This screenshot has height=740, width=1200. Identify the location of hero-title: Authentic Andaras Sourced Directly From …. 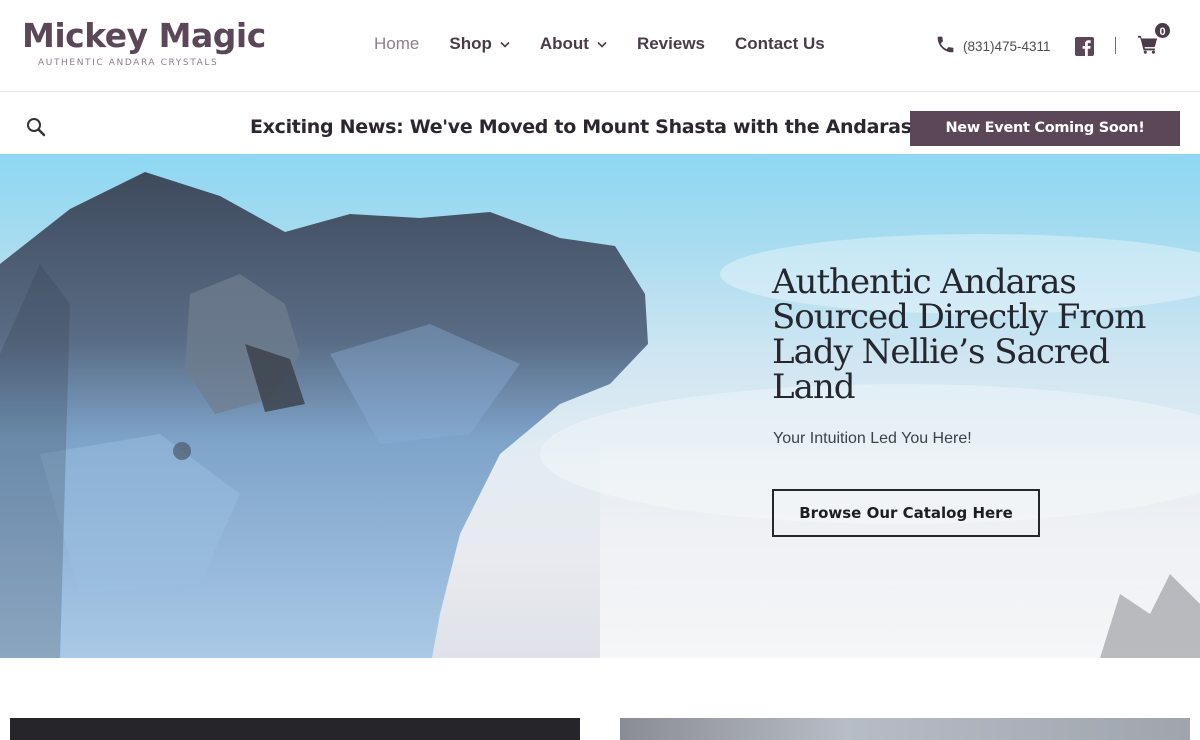
(959, 334).